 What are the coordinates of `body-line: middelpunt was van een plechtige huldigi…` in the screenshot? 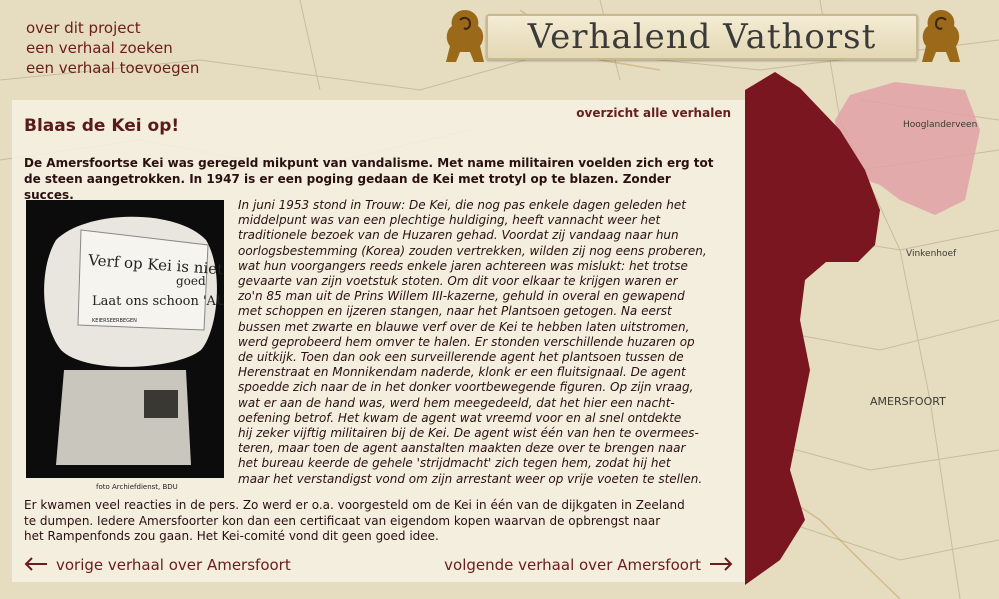 It's located at (449, 220).